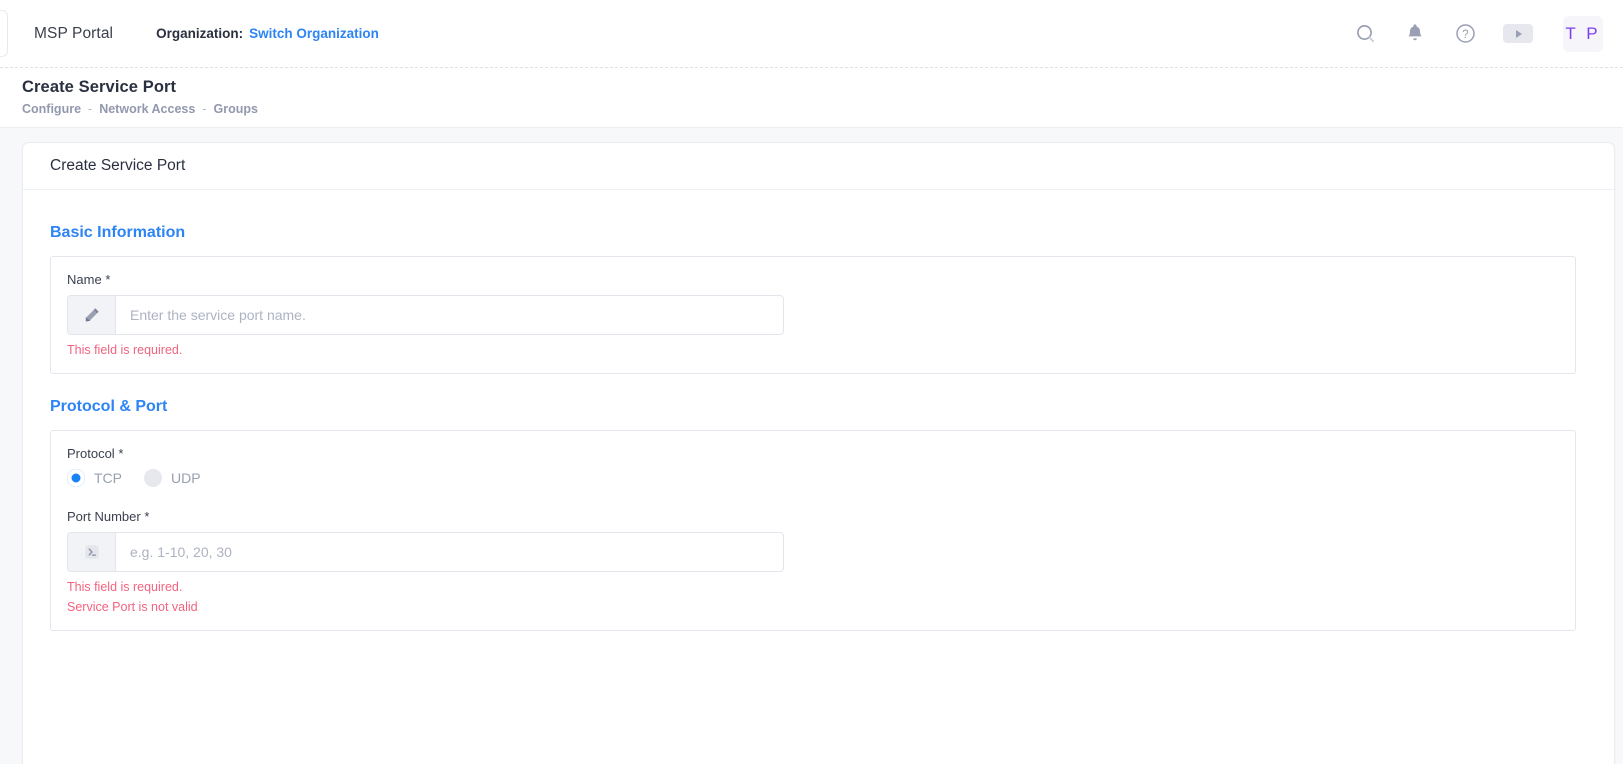 This screenshot has width=1623, height=764. What do you see at coordinates (92, 315) in the screenshot?
I see `pencil-icon` at bounding box center [92, 315].